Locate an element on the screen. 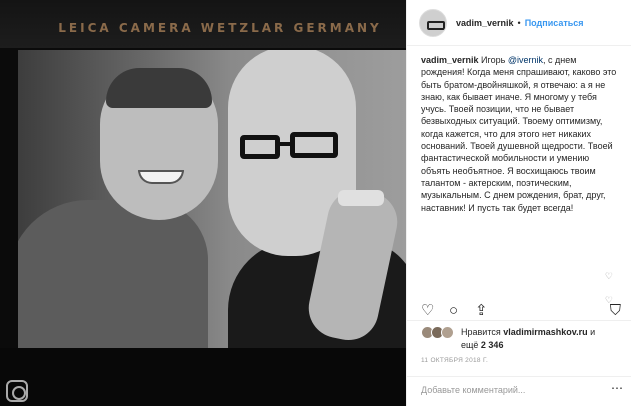 Image resolution: width=631 pixels, height=406 pixels. post-date: 11 ОКТЯБРЯ 2018 Г. is located at coordinates (454, 360).